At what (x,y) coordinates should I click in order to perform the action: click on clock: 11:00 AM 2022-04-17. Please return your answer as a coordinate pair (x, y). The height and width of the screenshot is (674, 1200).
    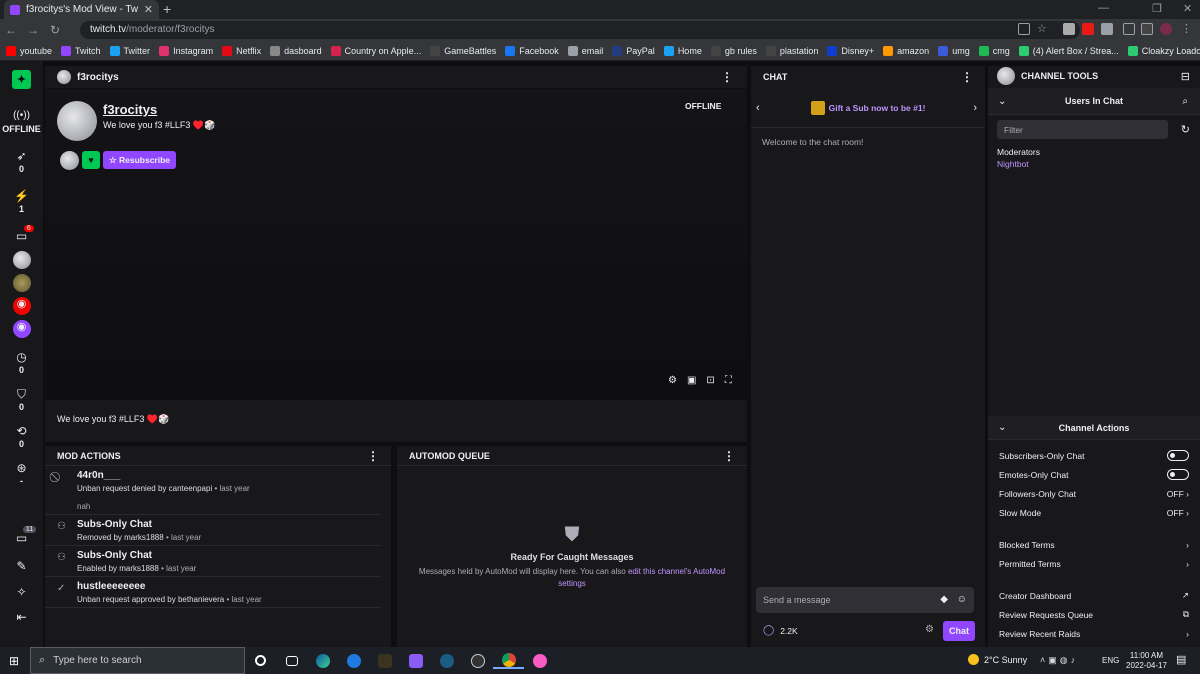
    Looking at the image, I should click on (1146, 661).